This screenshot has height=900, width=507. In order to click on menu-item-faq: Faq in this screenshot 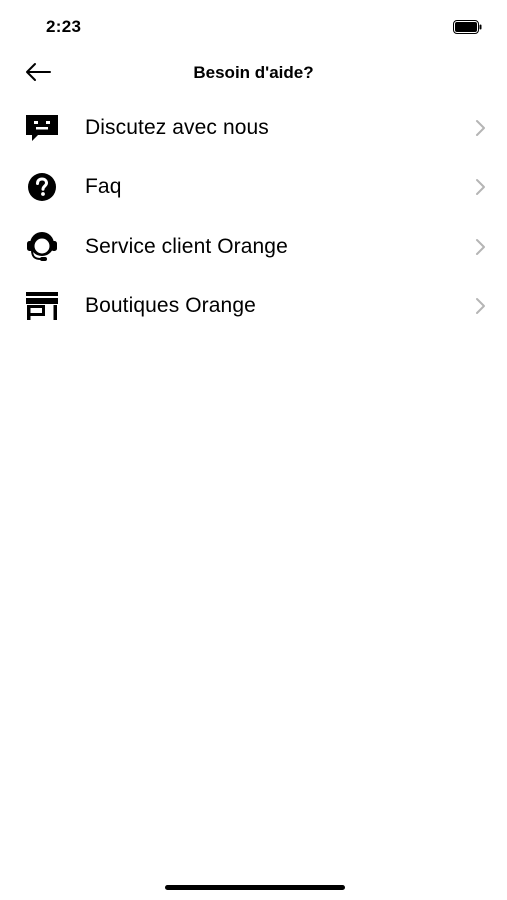, I will do `click(253, 188)`.